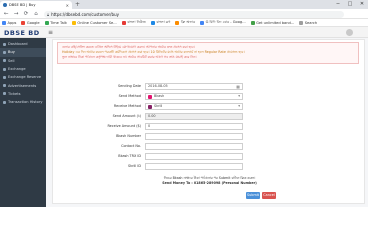  Describe the element at coordinates (6, 14) in the screenshot. I see `back-icon: ←` at that location.